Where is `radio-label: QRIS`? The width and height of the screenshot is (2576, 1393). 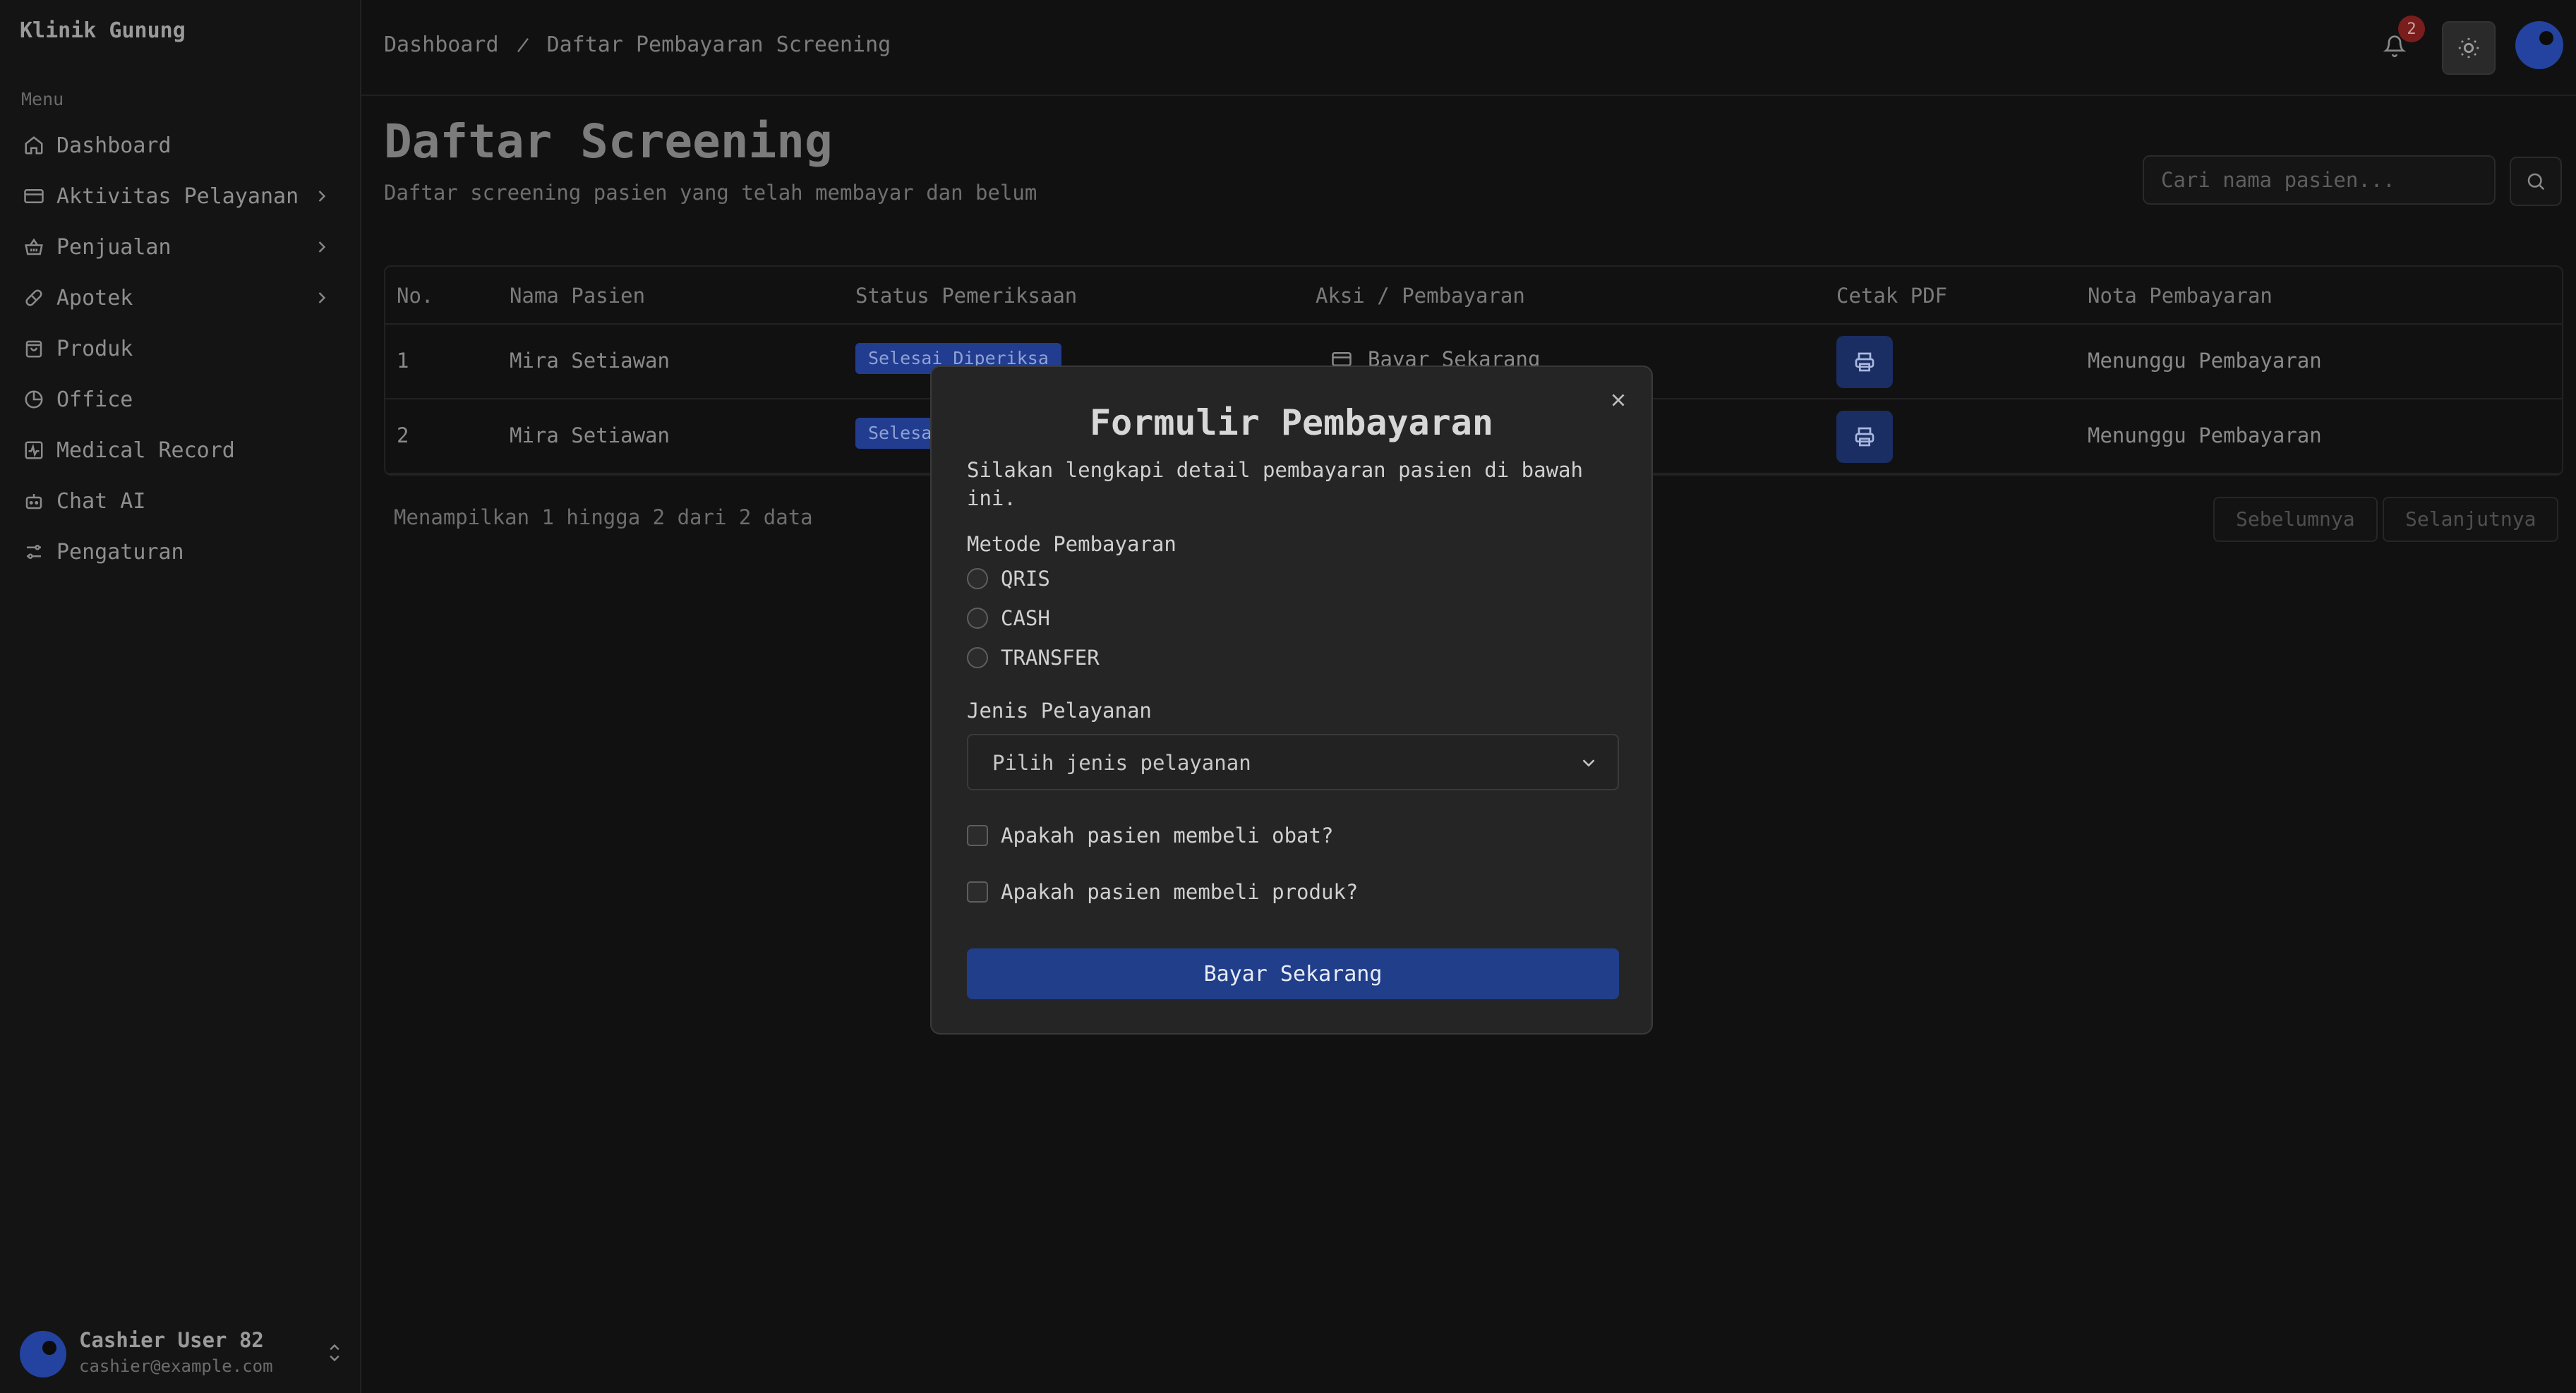
radio-label: QRIS is located at coordinates (1025, 579).